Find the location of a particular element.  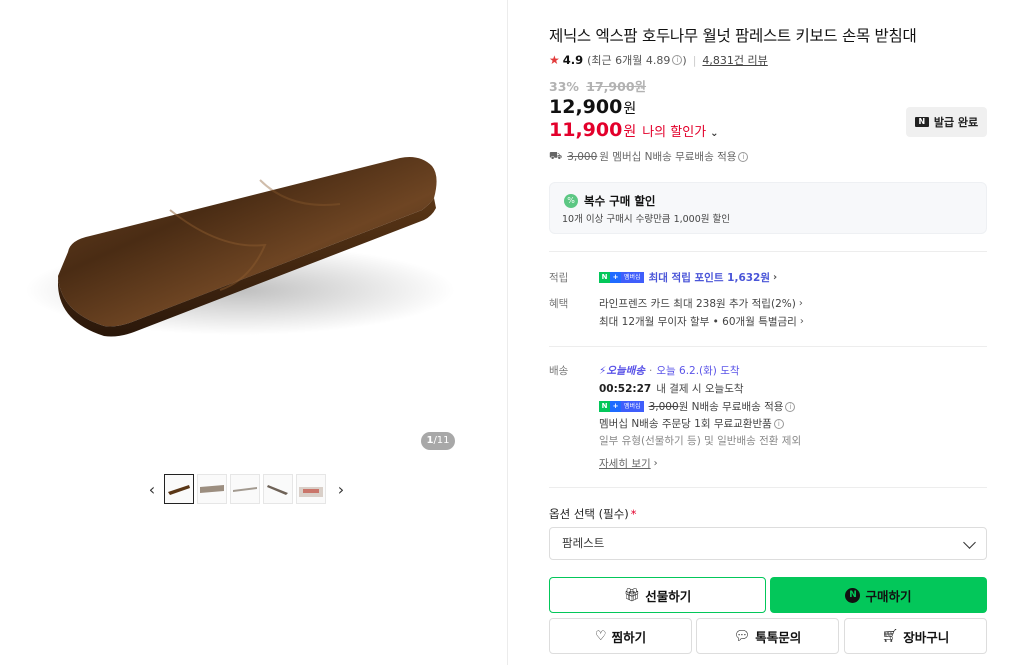

delivery-fee-strike: 3,000 is located at coordinates (663, 406).